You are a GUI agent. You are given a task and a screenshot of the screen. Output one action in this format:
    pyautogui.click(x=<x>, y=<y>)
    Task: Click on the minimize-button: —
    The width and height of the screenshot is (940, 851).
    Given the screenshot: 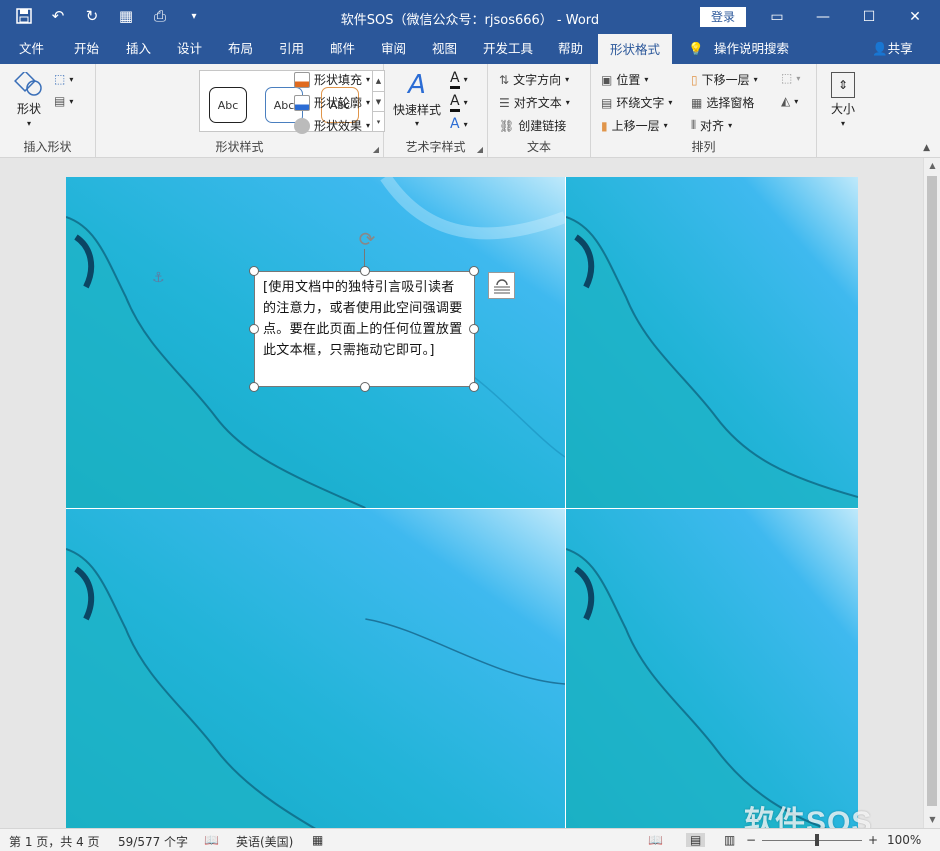 What is the action you would take?
    pyautogui.click(x=823, y=17)
    